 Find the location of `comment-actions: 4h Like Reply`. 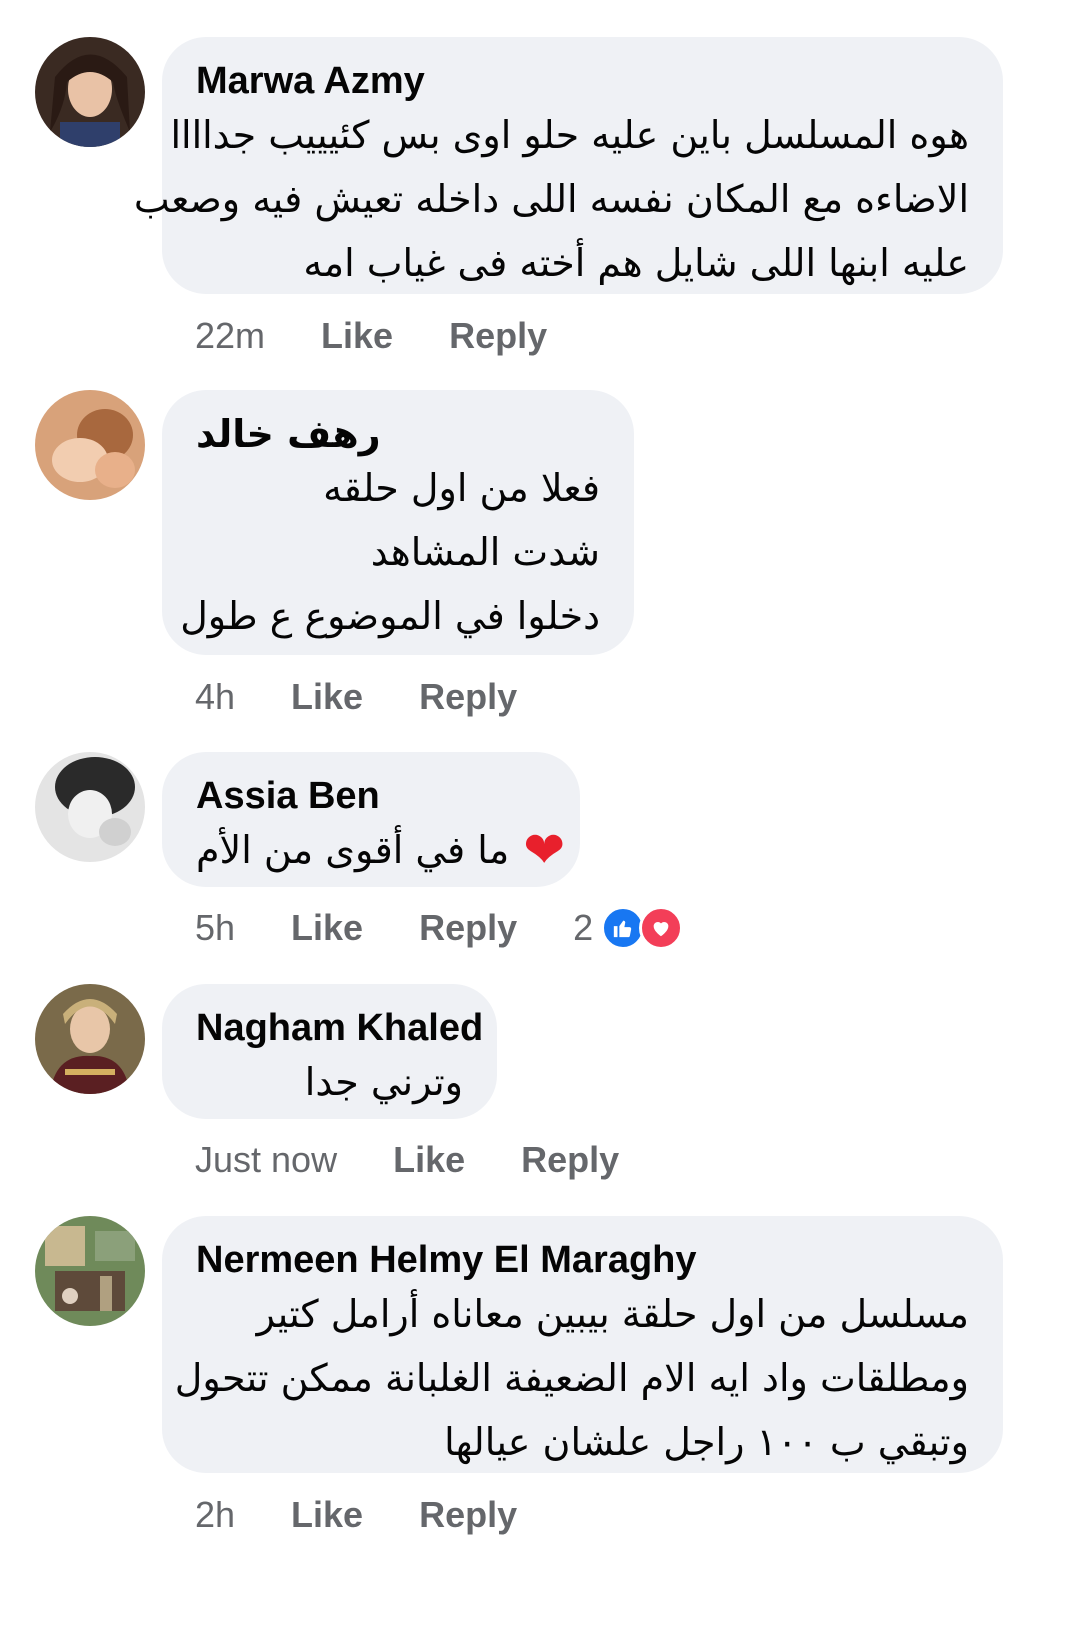

comment-actions: 4h Like Reply is located at coordinates (384, 697).